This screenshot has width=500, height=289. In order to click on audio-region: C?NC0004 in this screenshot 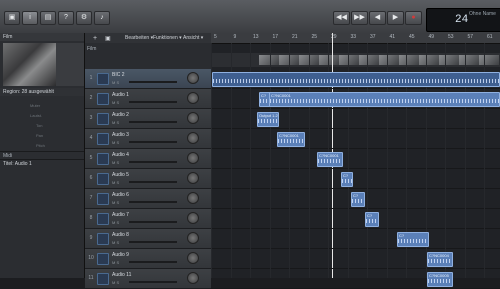, I will do `click(440, 259)`.